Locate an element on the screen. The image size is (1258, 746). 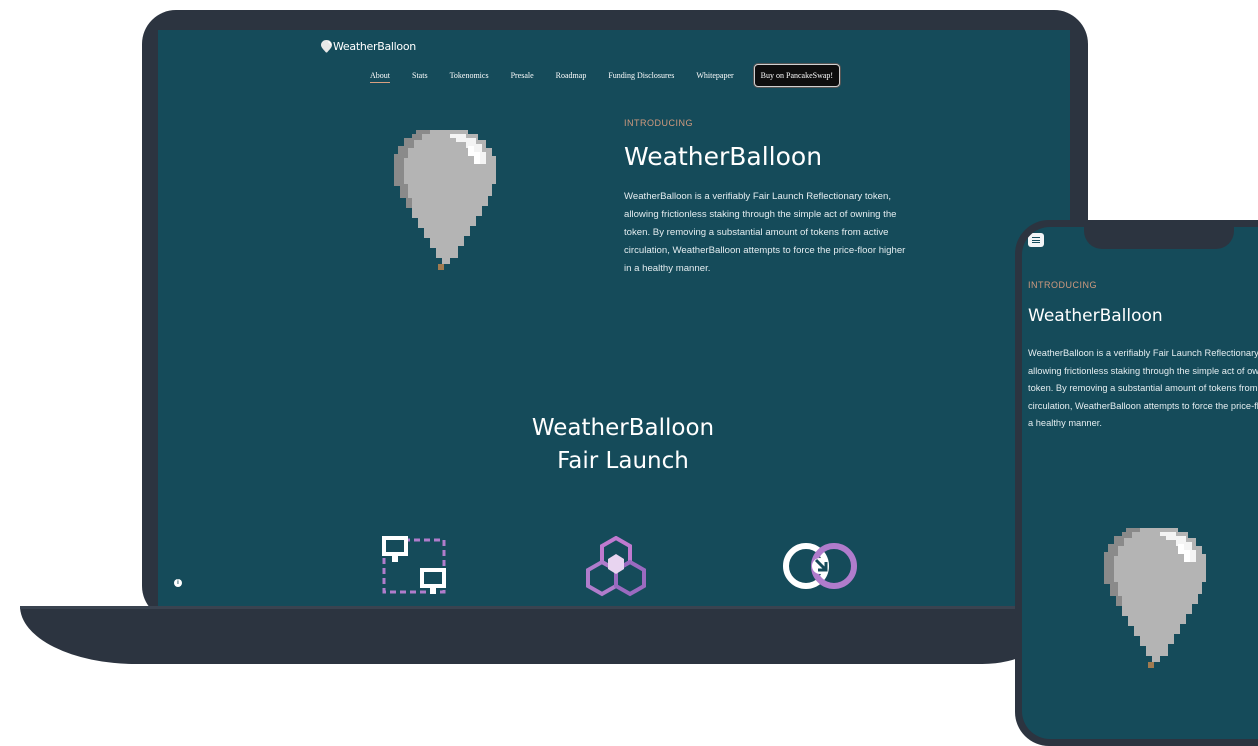
nav-funding-disclosures: Funding Disclosures is located at coordinates (641, 75).